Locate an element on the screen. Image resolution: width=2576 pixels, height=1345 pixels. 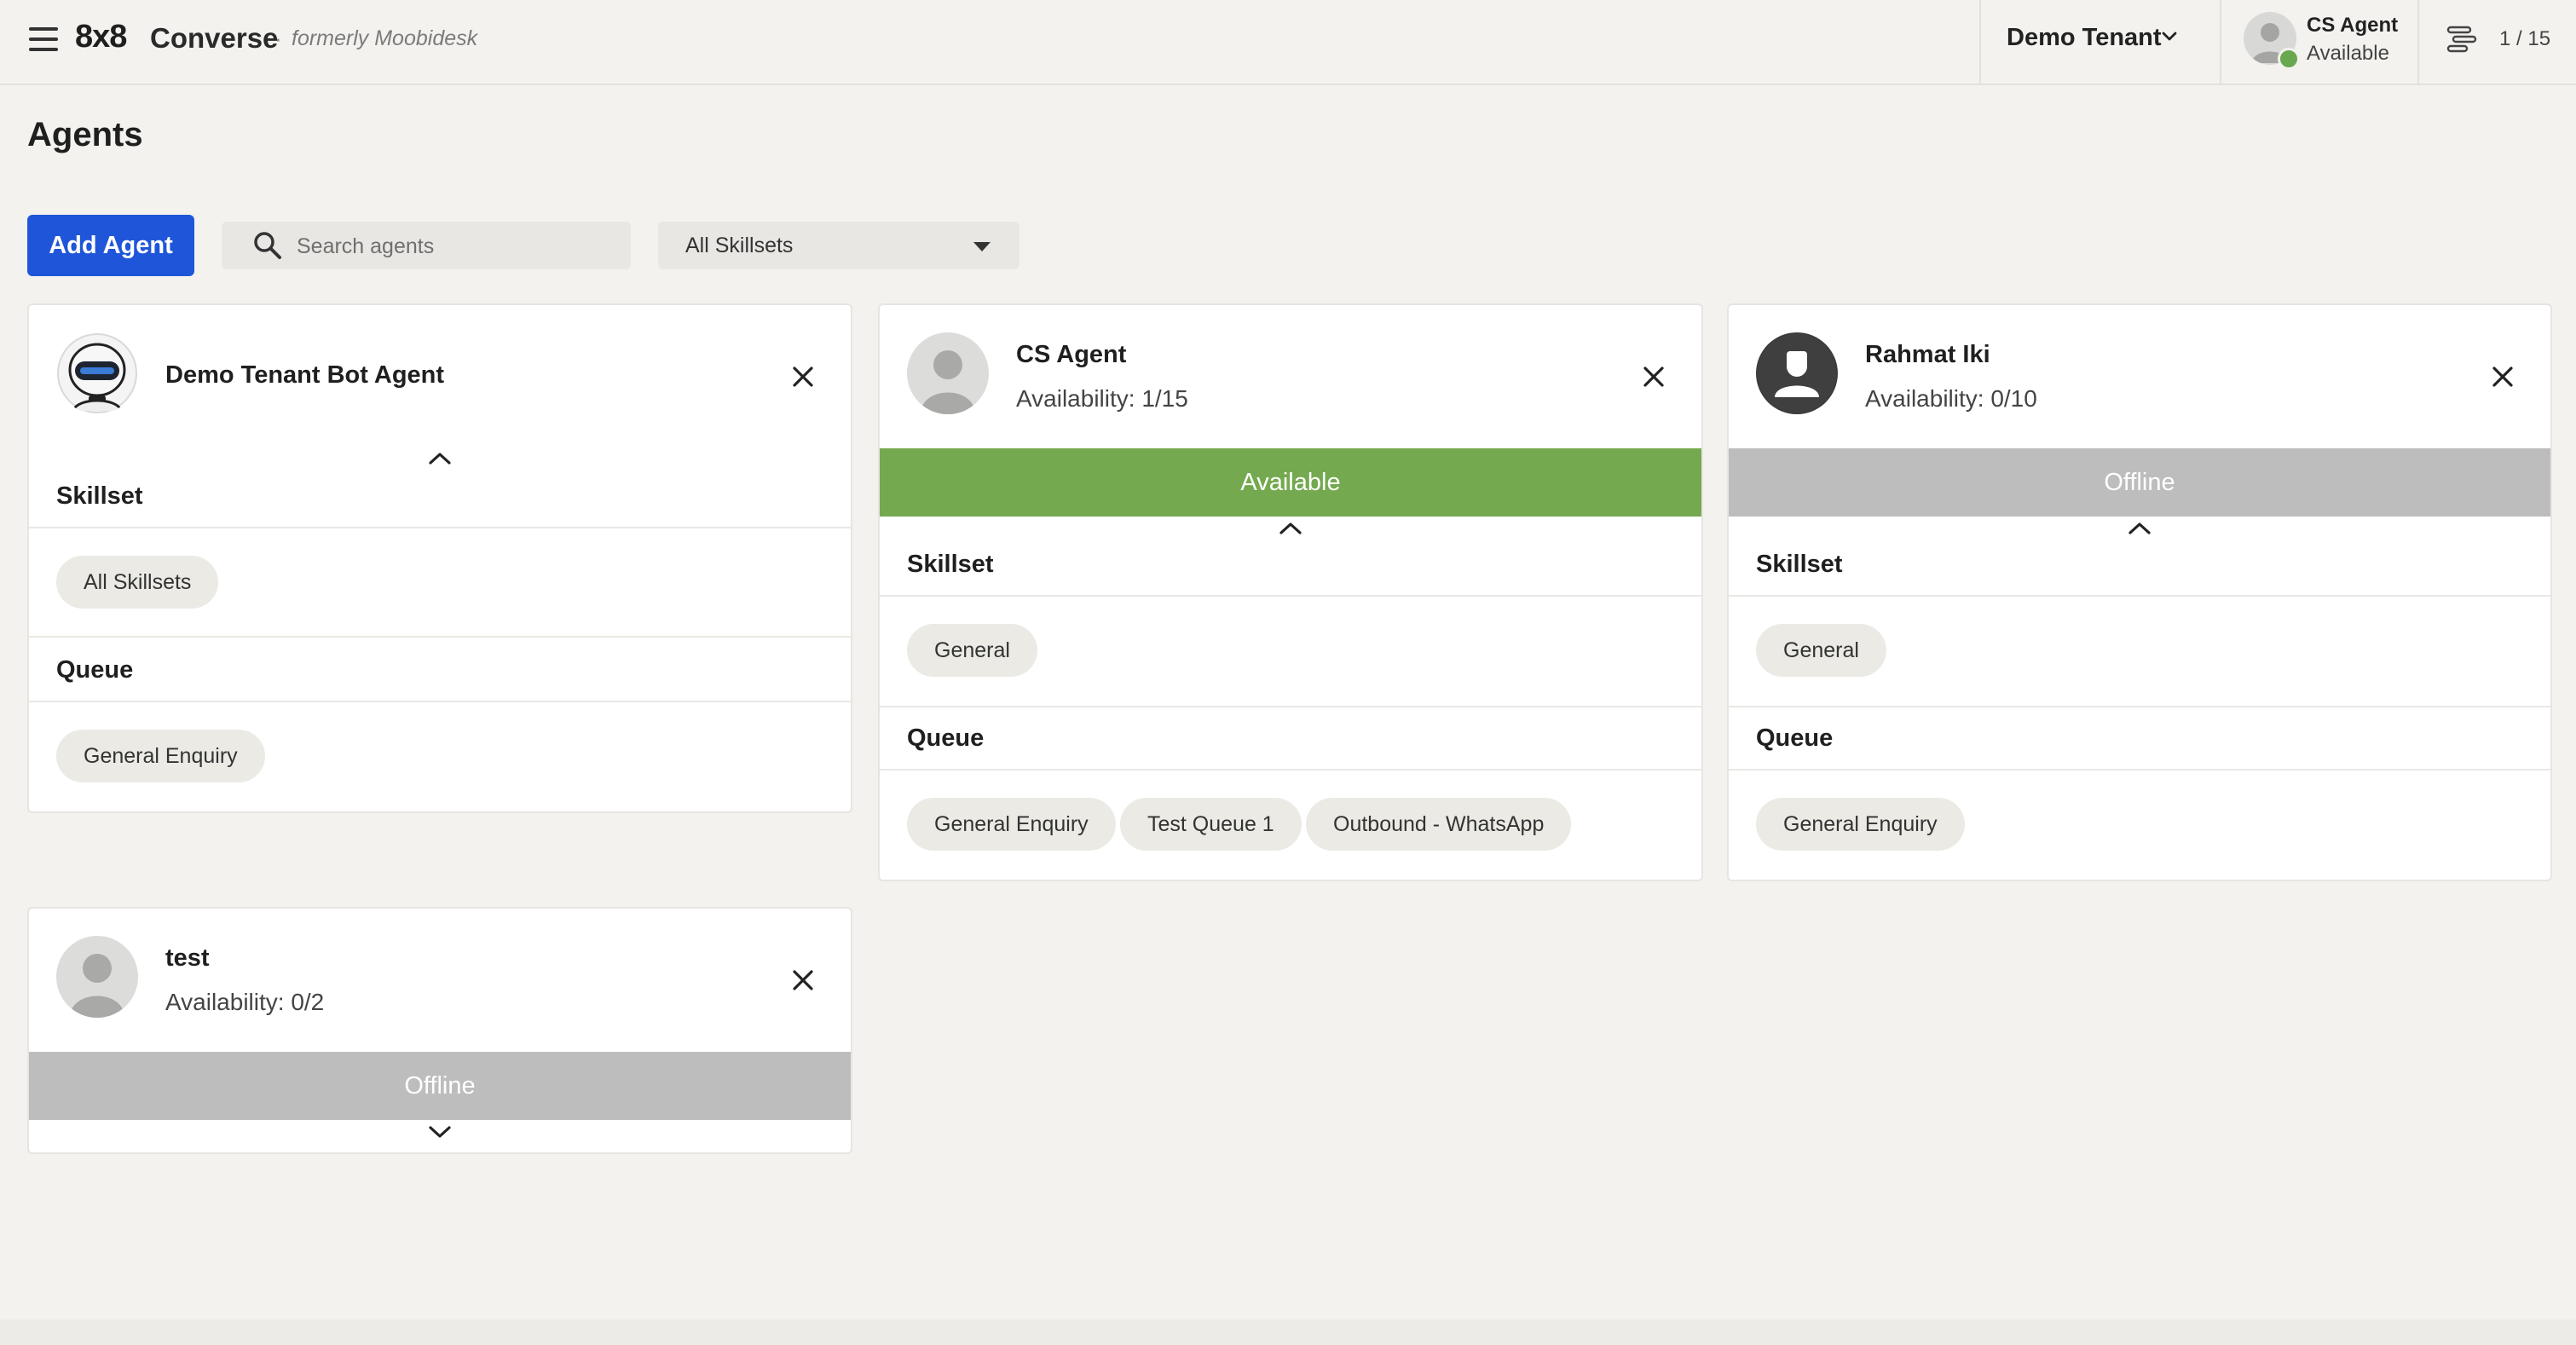
skillset-filter: All Skillsets is located at coordinates (838, 245).